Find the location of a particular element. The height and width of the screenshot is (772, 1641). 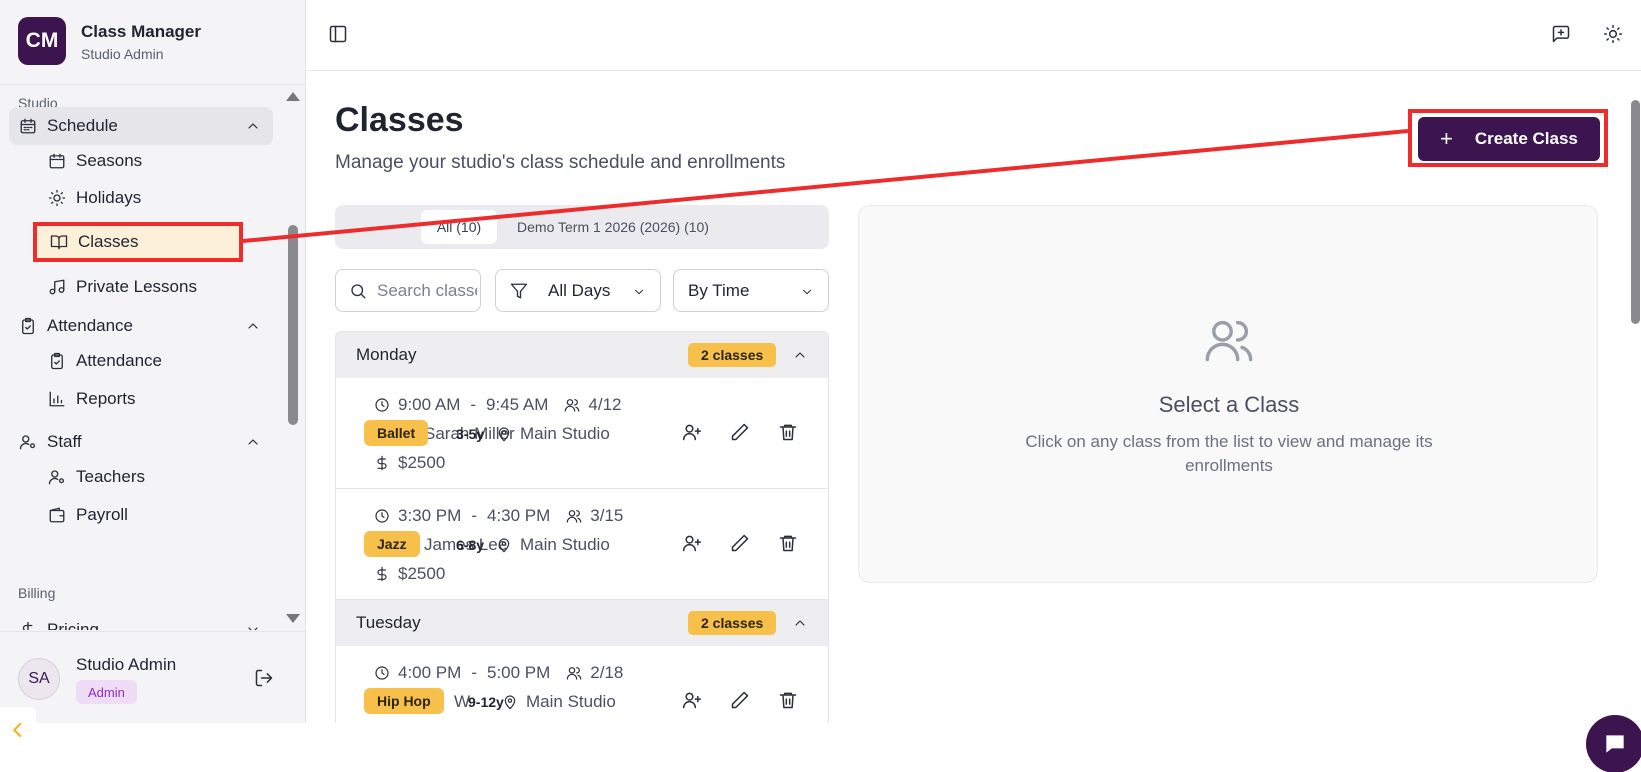

main-scrollbar is located at coordinates (1635, 398).